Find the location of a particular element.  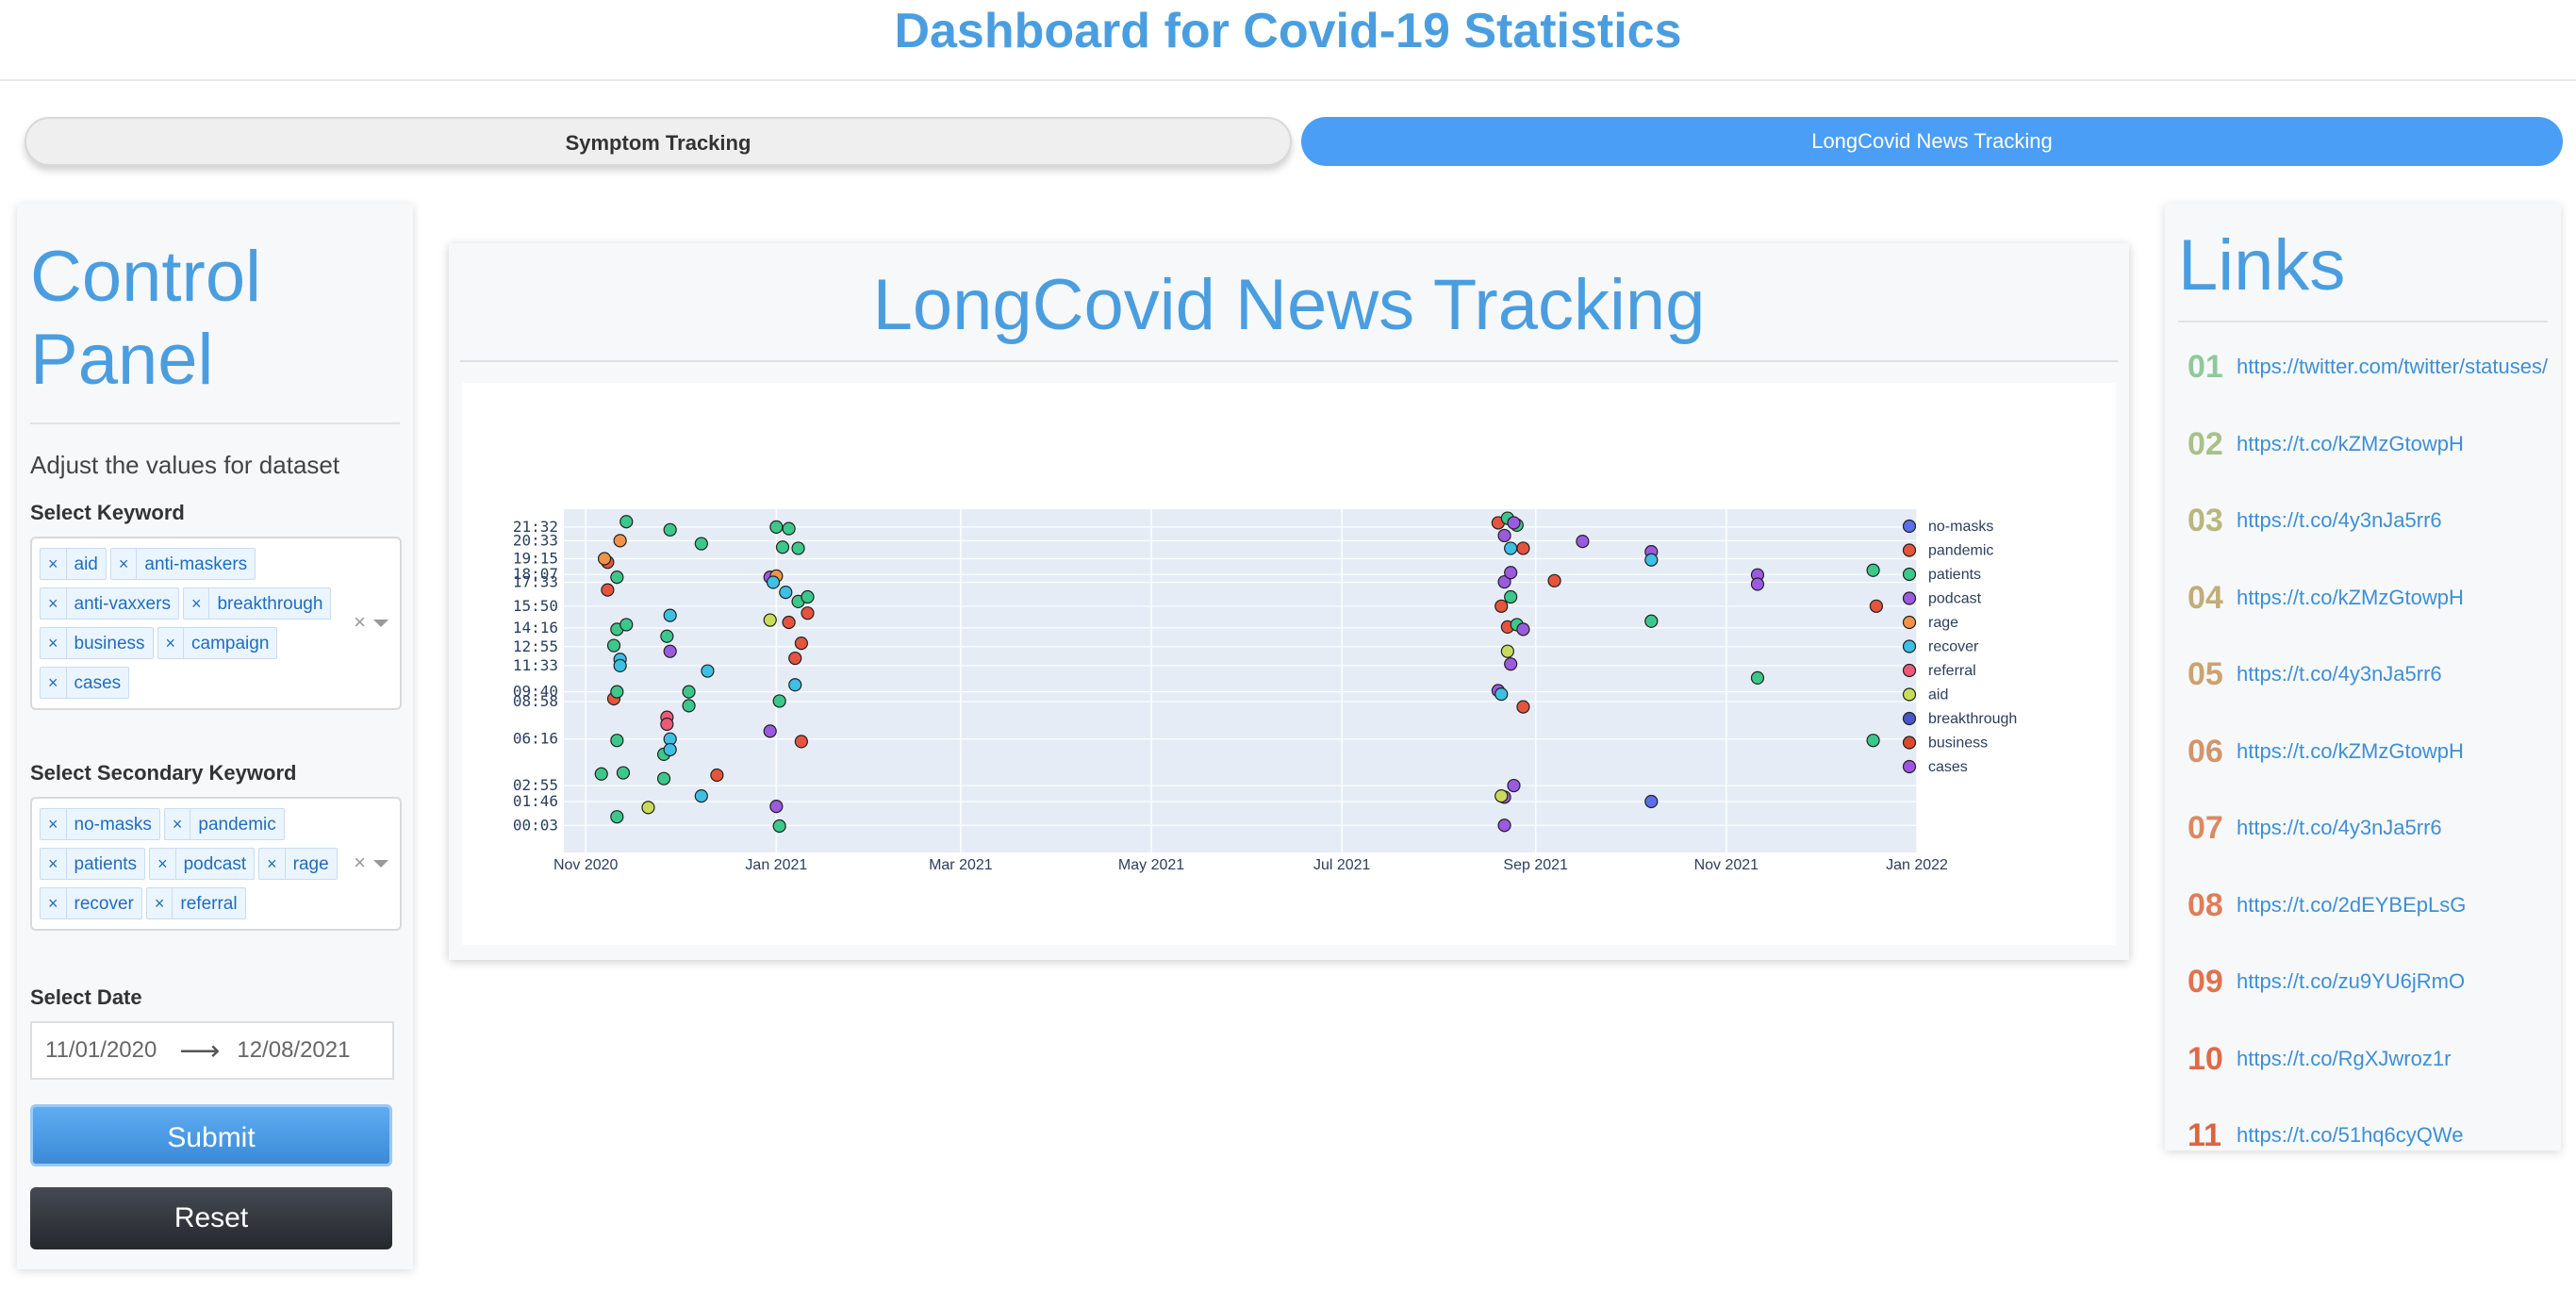

link-number: 08 is located at coordinates (2205, 904).